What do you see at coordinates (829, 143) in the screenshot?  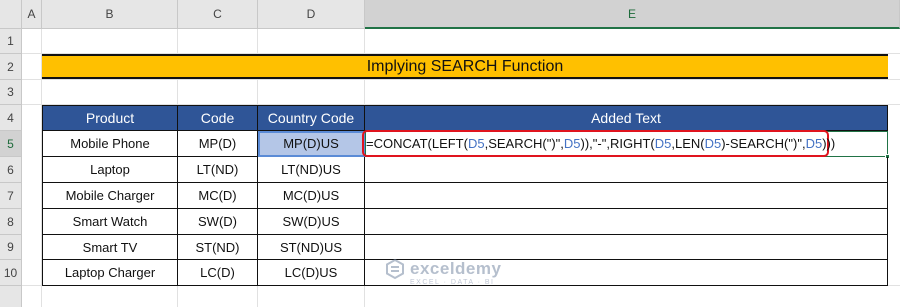 I see `formula-part: )))` at bounding box center [829, 143].